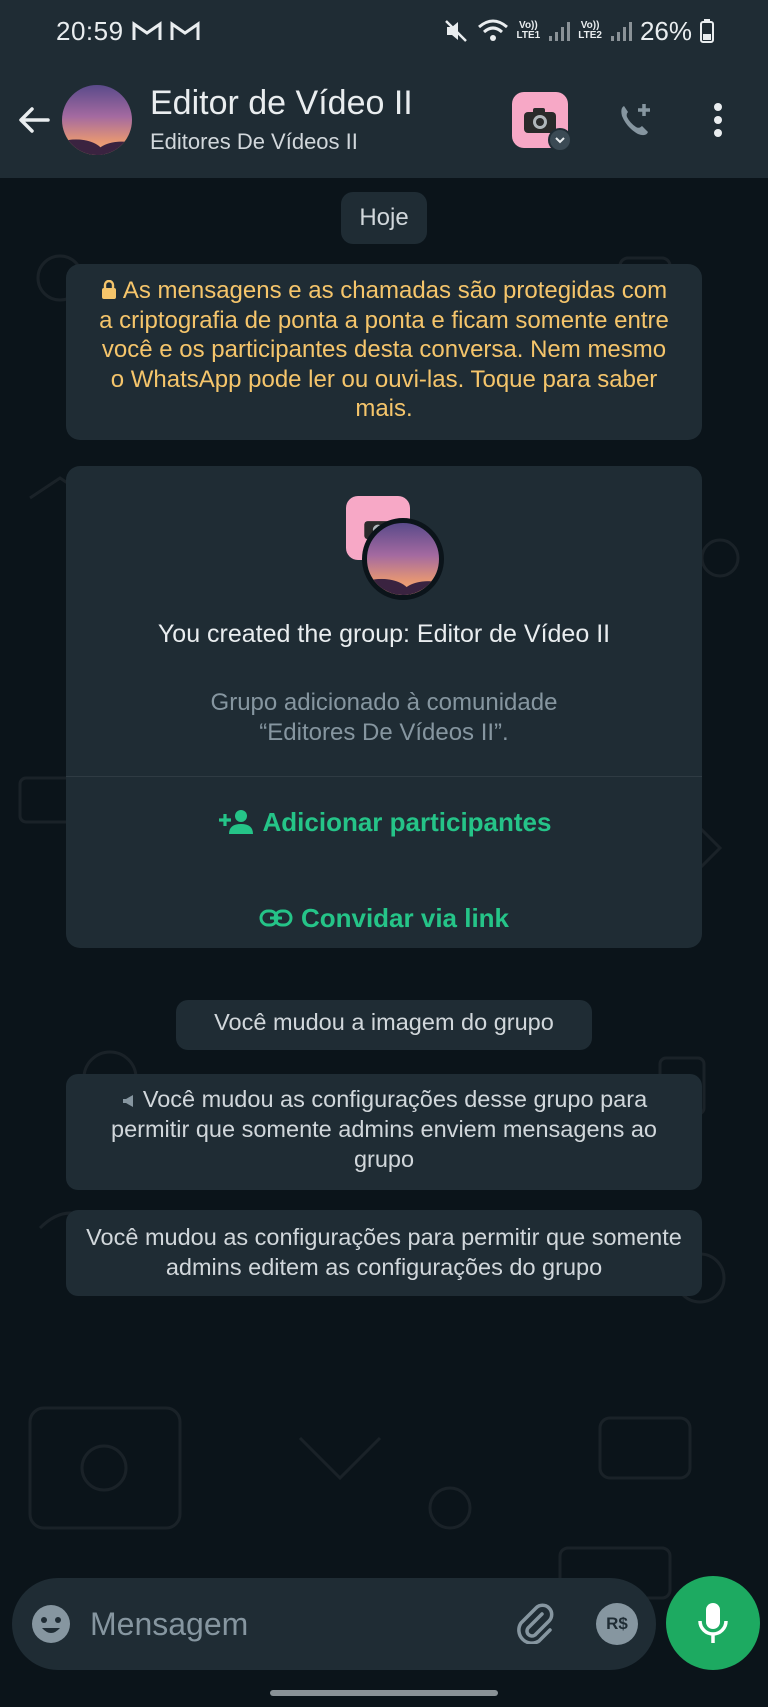 The image size is (768, 1707). I want to click on mute-icon, so click(455, 31).